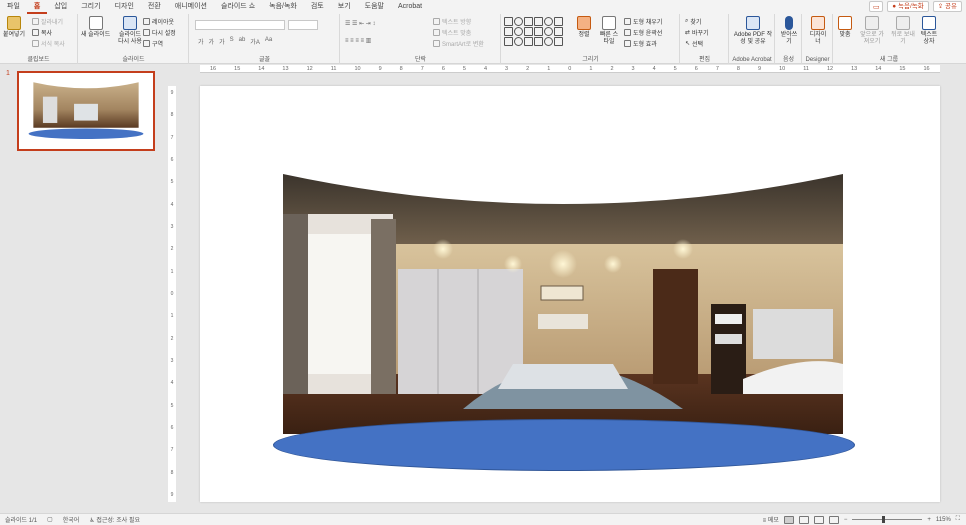 The image size is (966, 525). What do you see at coordinates (908, 6) in the screenshot?
I see `record-button: ● 녹음/녹화` at bounding box center [908, 6].